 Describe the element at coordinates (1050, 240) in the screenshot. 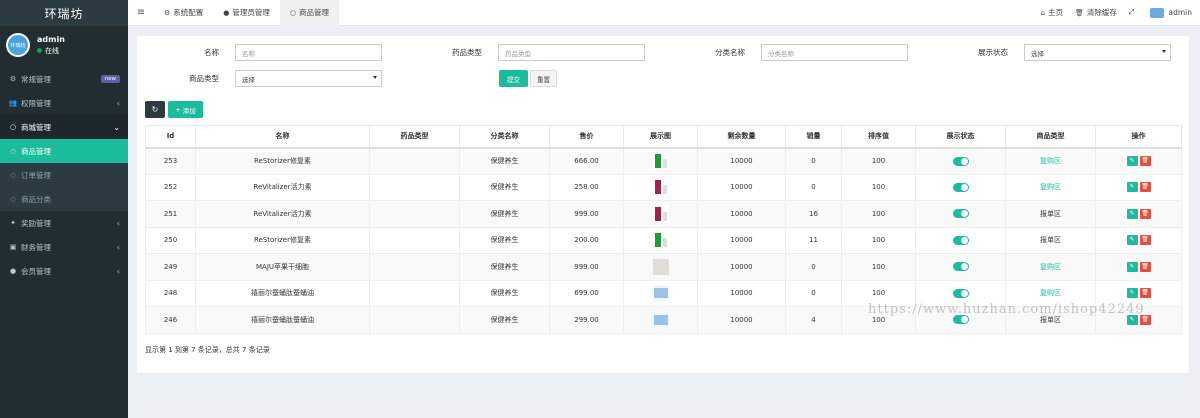

I see `cell-goods-type: 报单区` at that location.